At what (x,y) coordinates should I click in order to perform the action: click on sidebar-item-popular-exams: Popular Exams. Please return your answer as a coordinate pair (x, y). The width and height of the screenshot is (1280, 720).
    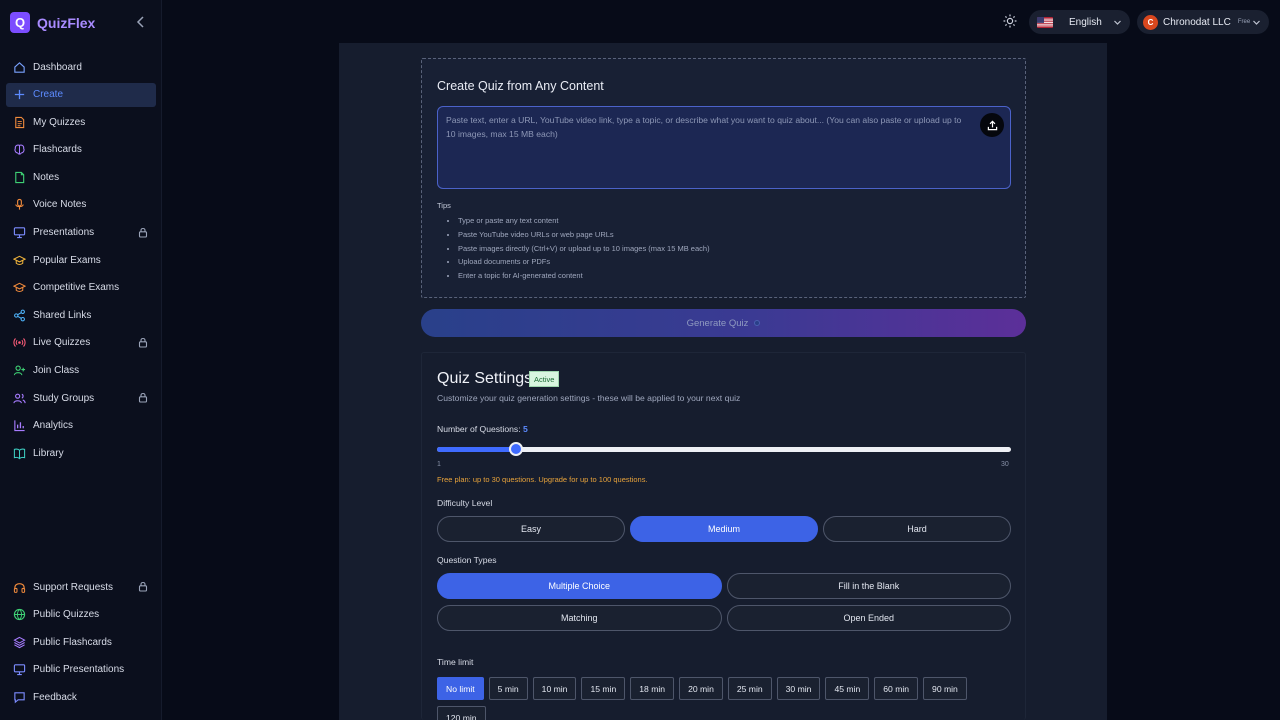
    Looking at the image, I should click on (81, 260).